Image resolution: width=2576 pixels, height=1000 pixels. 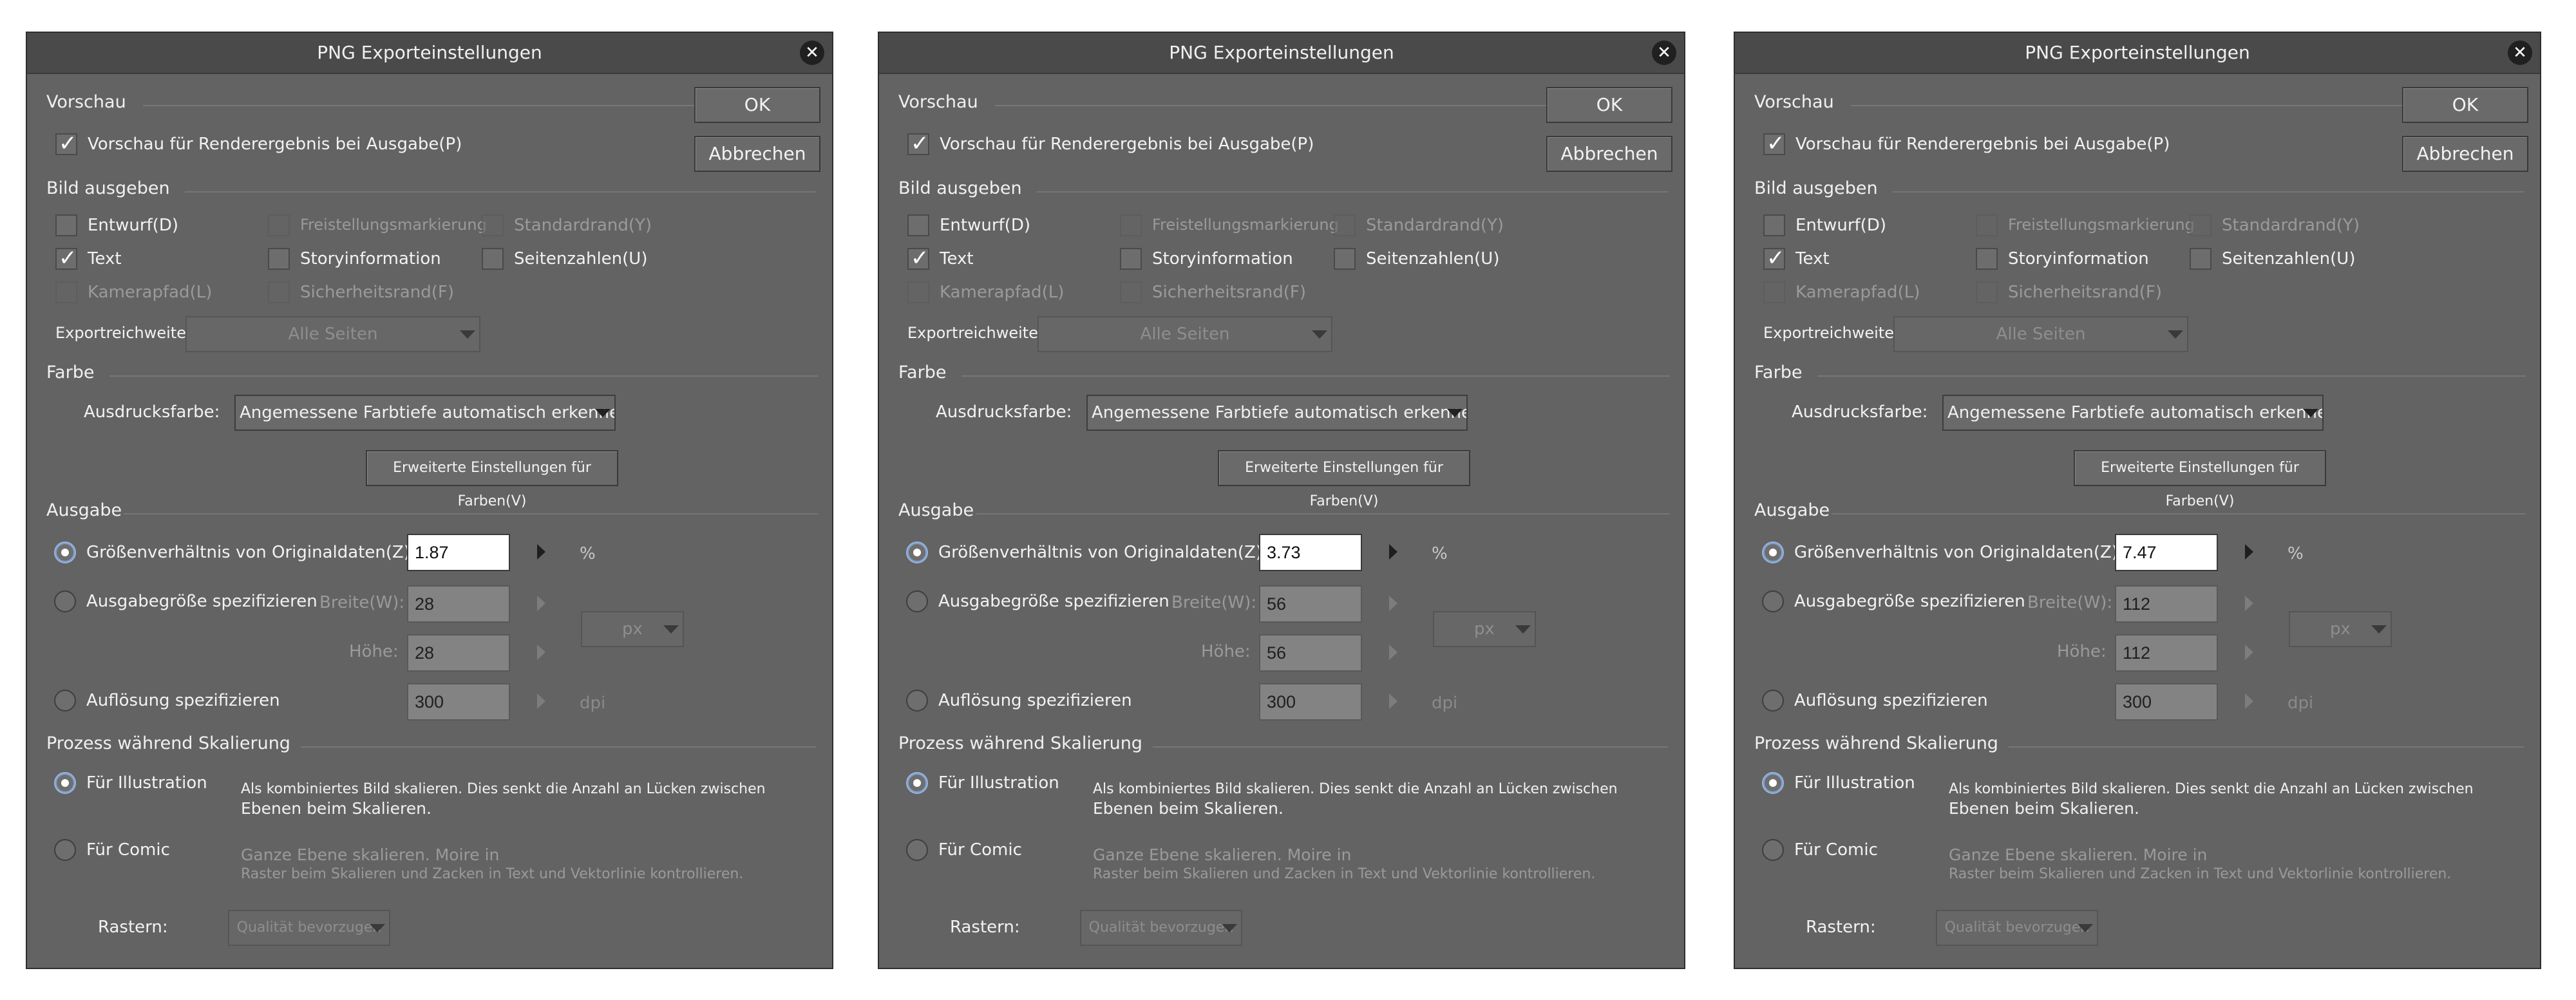 I want to click on safety-border-checkbox-label: Sicherheitsrand(F), so click(x=378, y=292).